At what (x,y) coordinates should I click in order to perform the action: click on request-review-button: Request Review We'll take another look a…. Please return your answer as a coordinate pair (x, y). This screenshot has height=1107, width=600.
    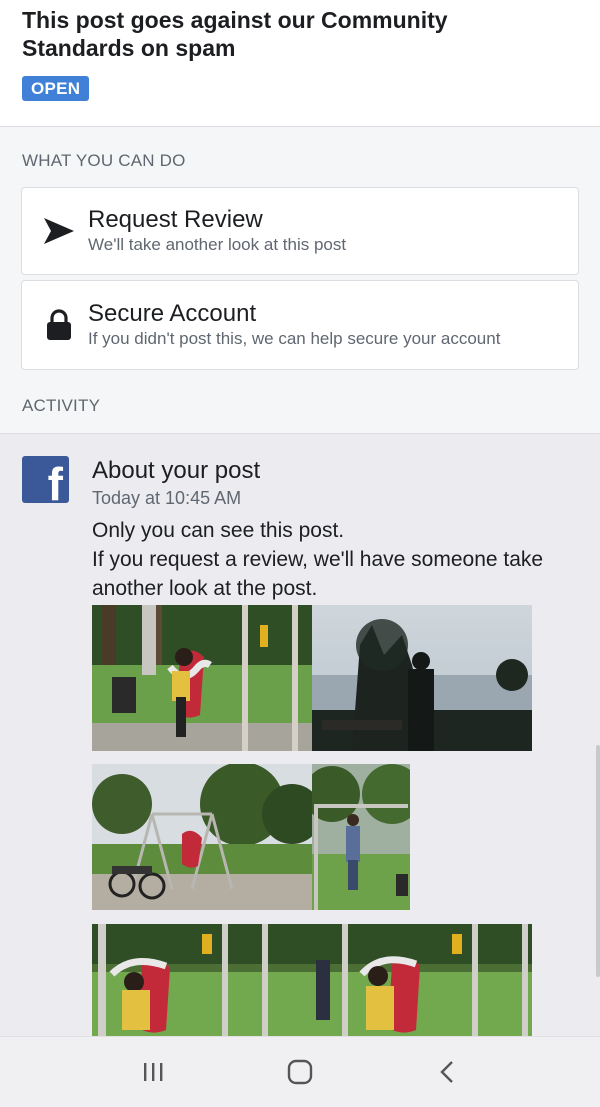
    Looking at the image, I should click on (300, 231).